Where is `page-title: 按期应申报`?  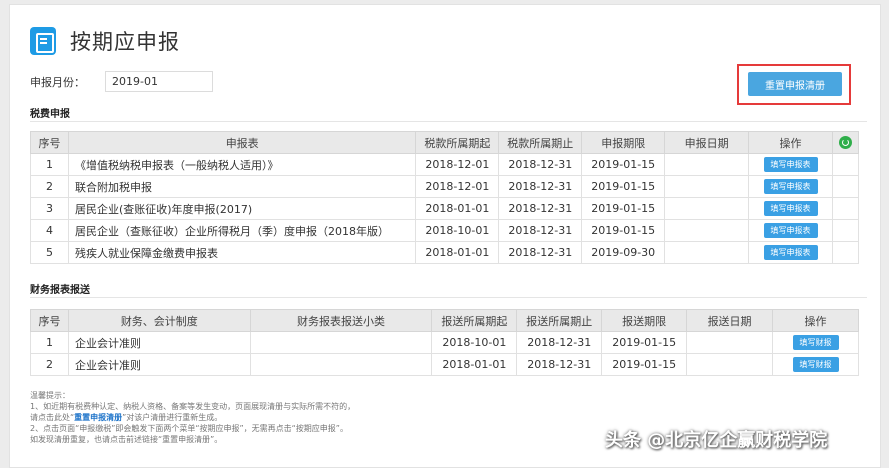
page-title: 按期应申报 is located at coordinates (125, 42).